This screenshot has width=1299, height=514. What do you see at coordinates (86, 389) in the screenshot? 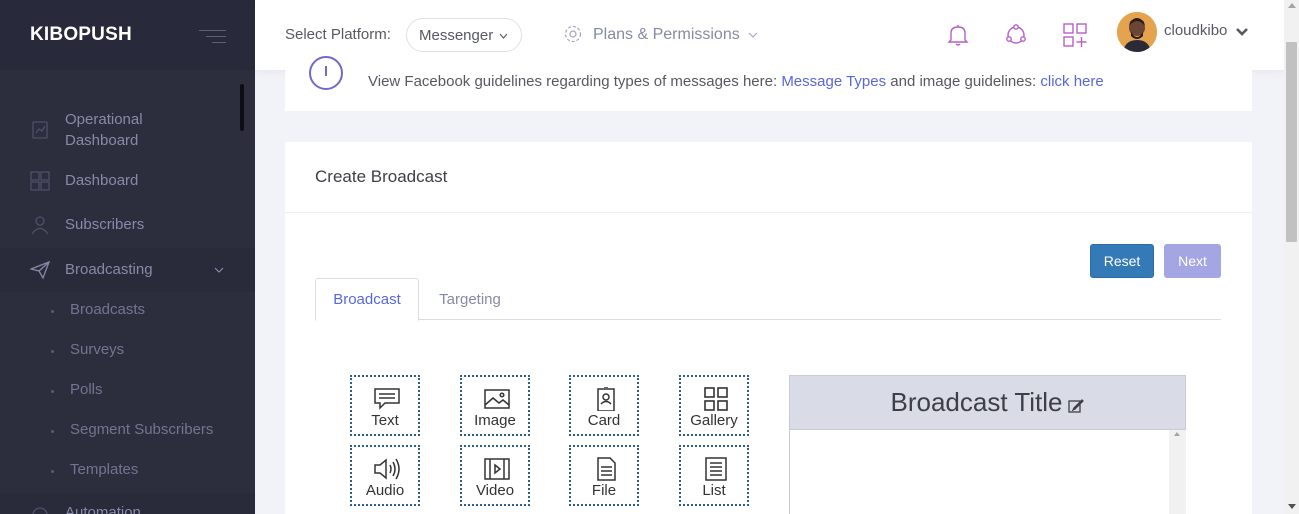
I see `sidebar-subitem-label: Polls` at bounding box center [86, 389].